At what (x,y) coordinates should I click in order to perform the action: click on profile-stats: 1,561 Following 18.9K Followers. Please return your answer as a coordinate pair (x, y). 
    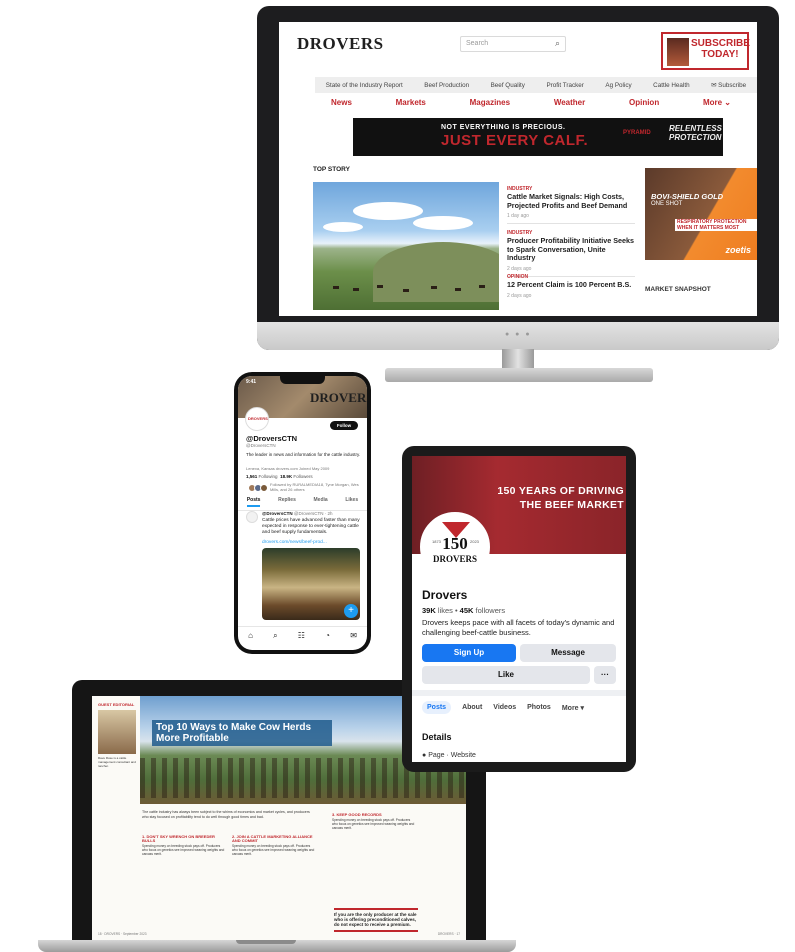
    Looking at the image, I should click on (279, 476).